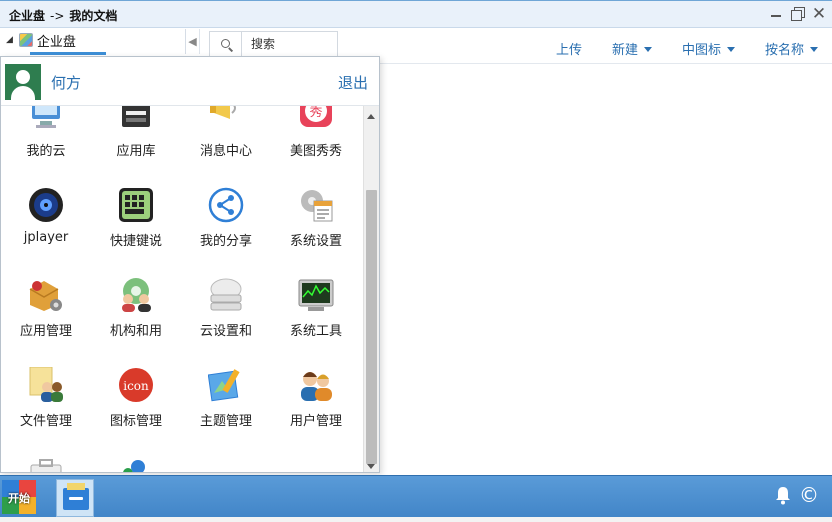 This screenshot has height=522, width=832. Describe the element at coordinates (226, 134) in the screenshot. I see `app-item-megaphone: 消息中心` at that location.